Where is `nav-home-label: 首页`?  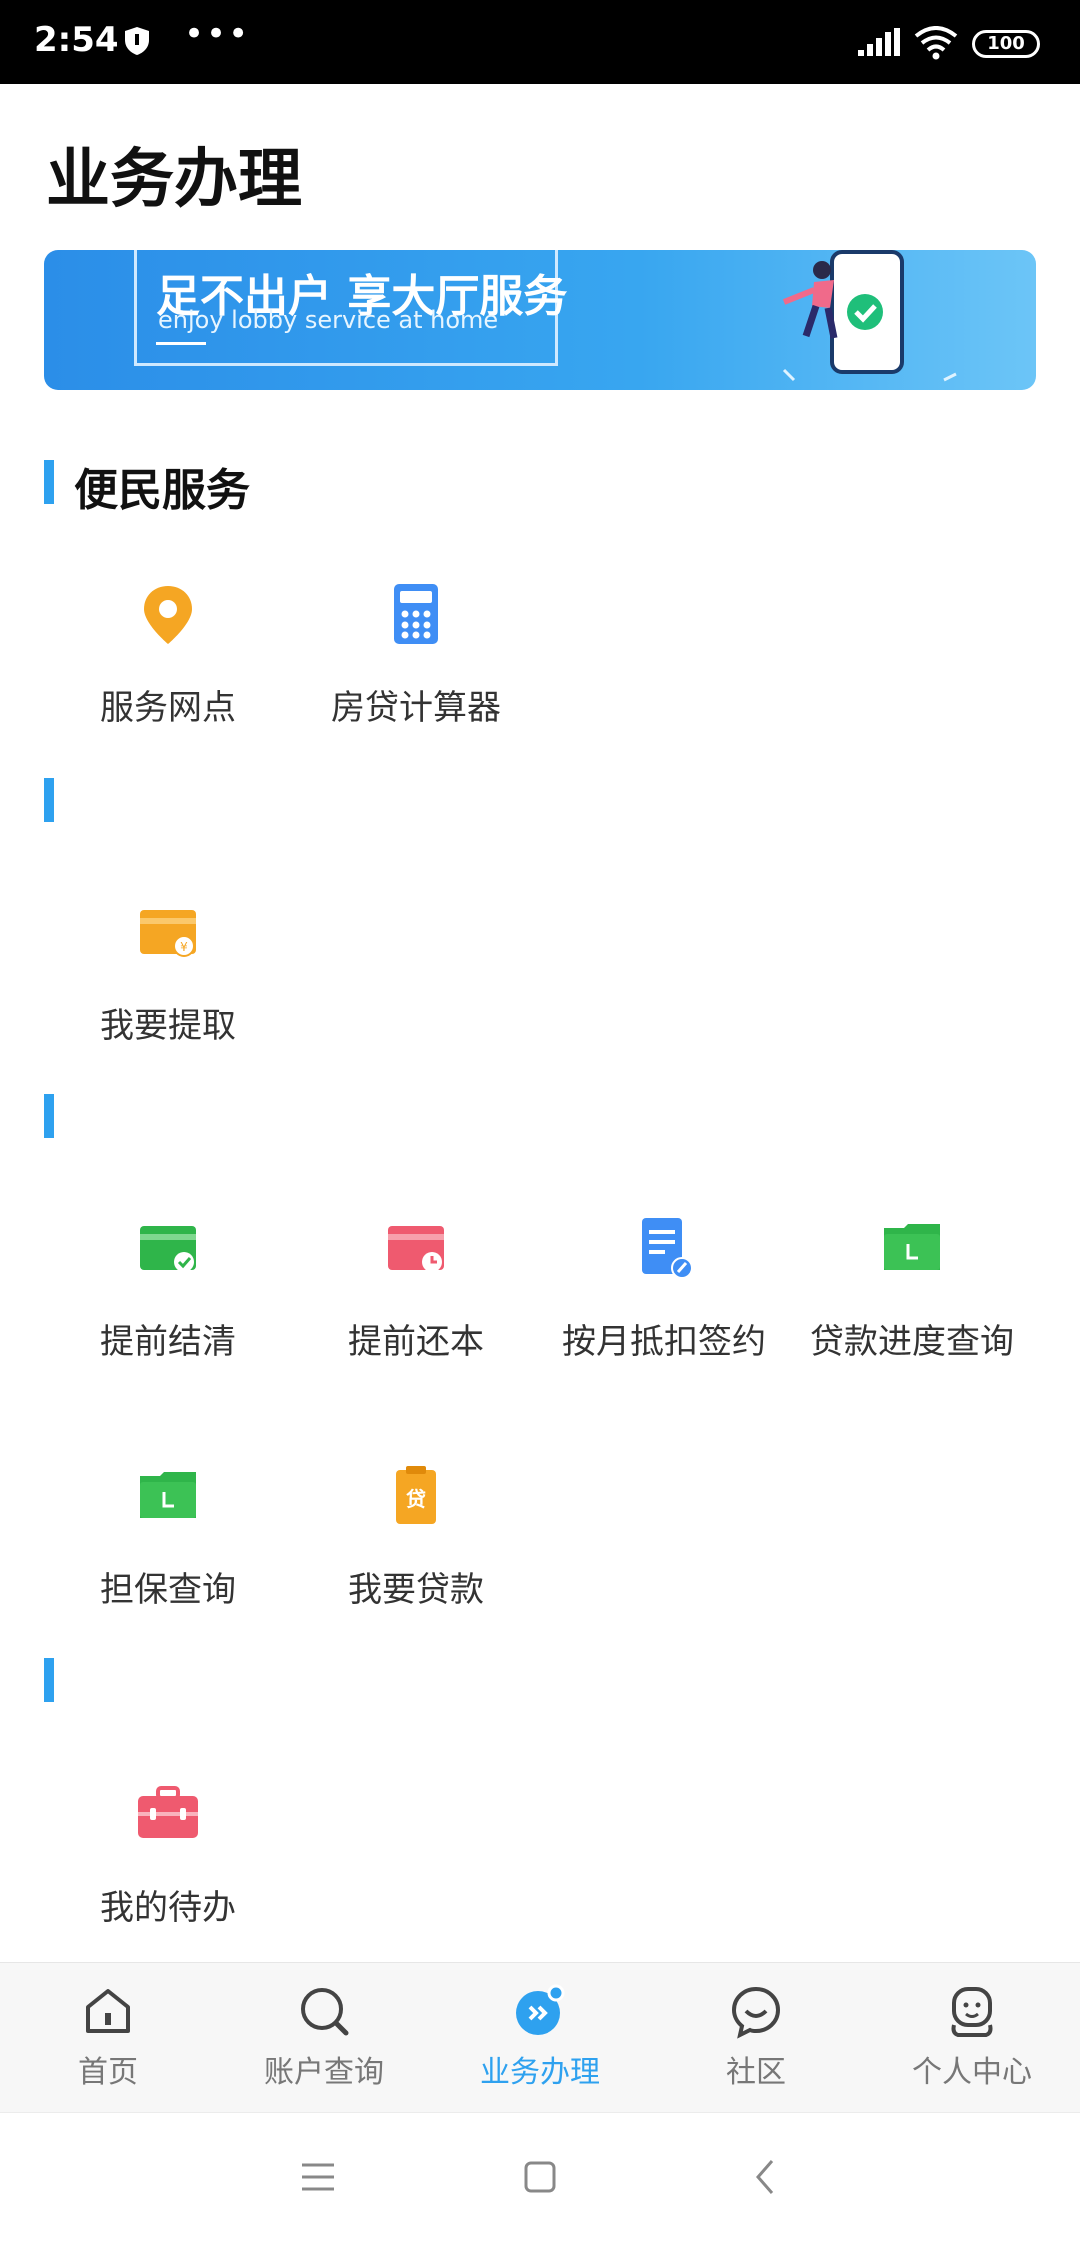
nav-home-label: 首页 is located at coordinates (108, 2072).